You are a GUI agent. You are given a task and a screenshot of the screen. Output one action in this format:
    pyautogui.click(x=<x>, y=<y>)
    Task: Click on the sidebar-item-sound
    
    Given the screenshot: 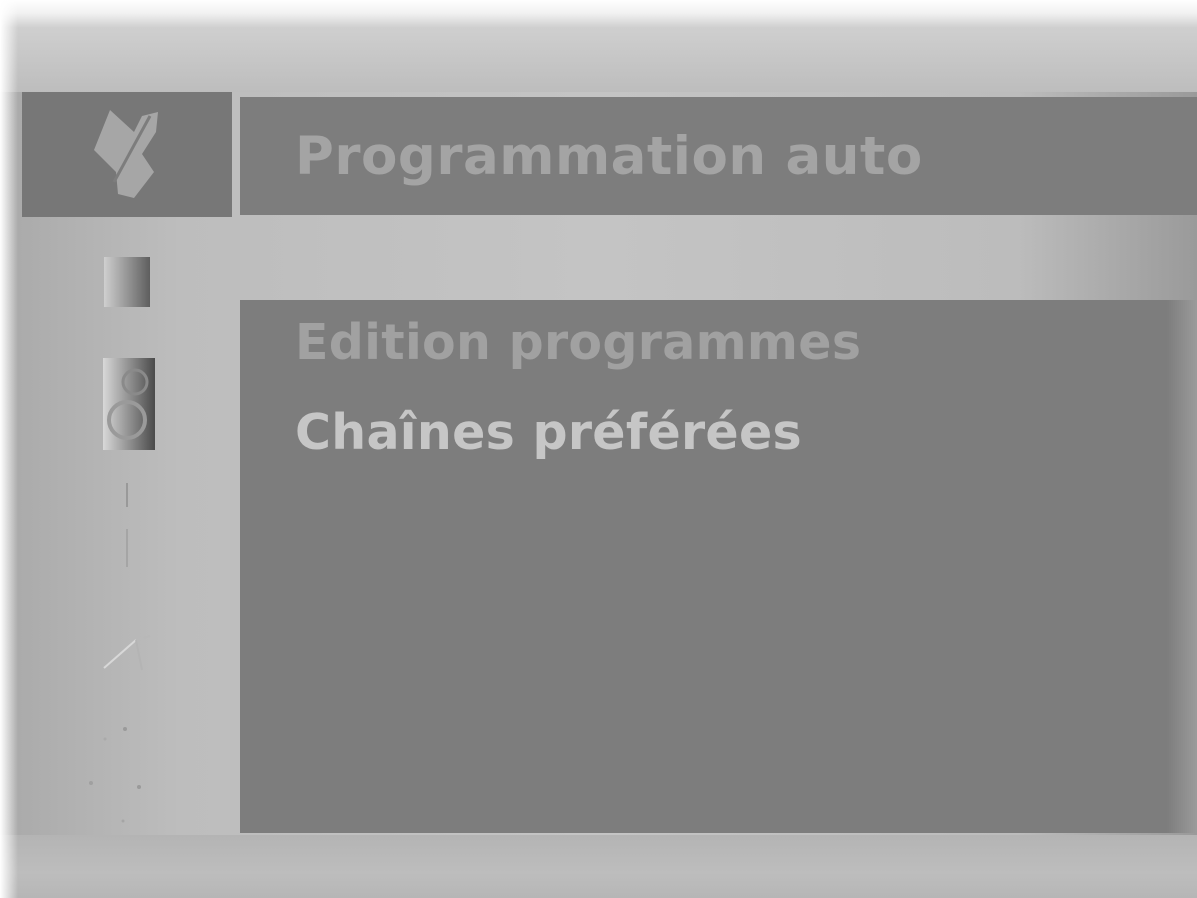 What is the action you would take?
    pyautogui.click(x=127, y=402)
    